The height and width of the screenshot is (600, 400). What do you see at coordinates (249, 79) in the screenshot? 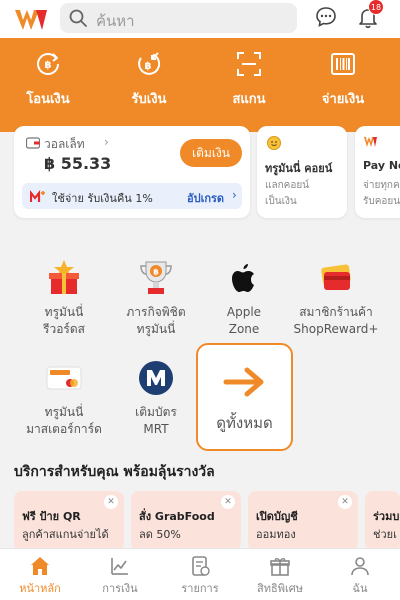
I see `scan-button: สแกน` at bounding box center [249, 79].